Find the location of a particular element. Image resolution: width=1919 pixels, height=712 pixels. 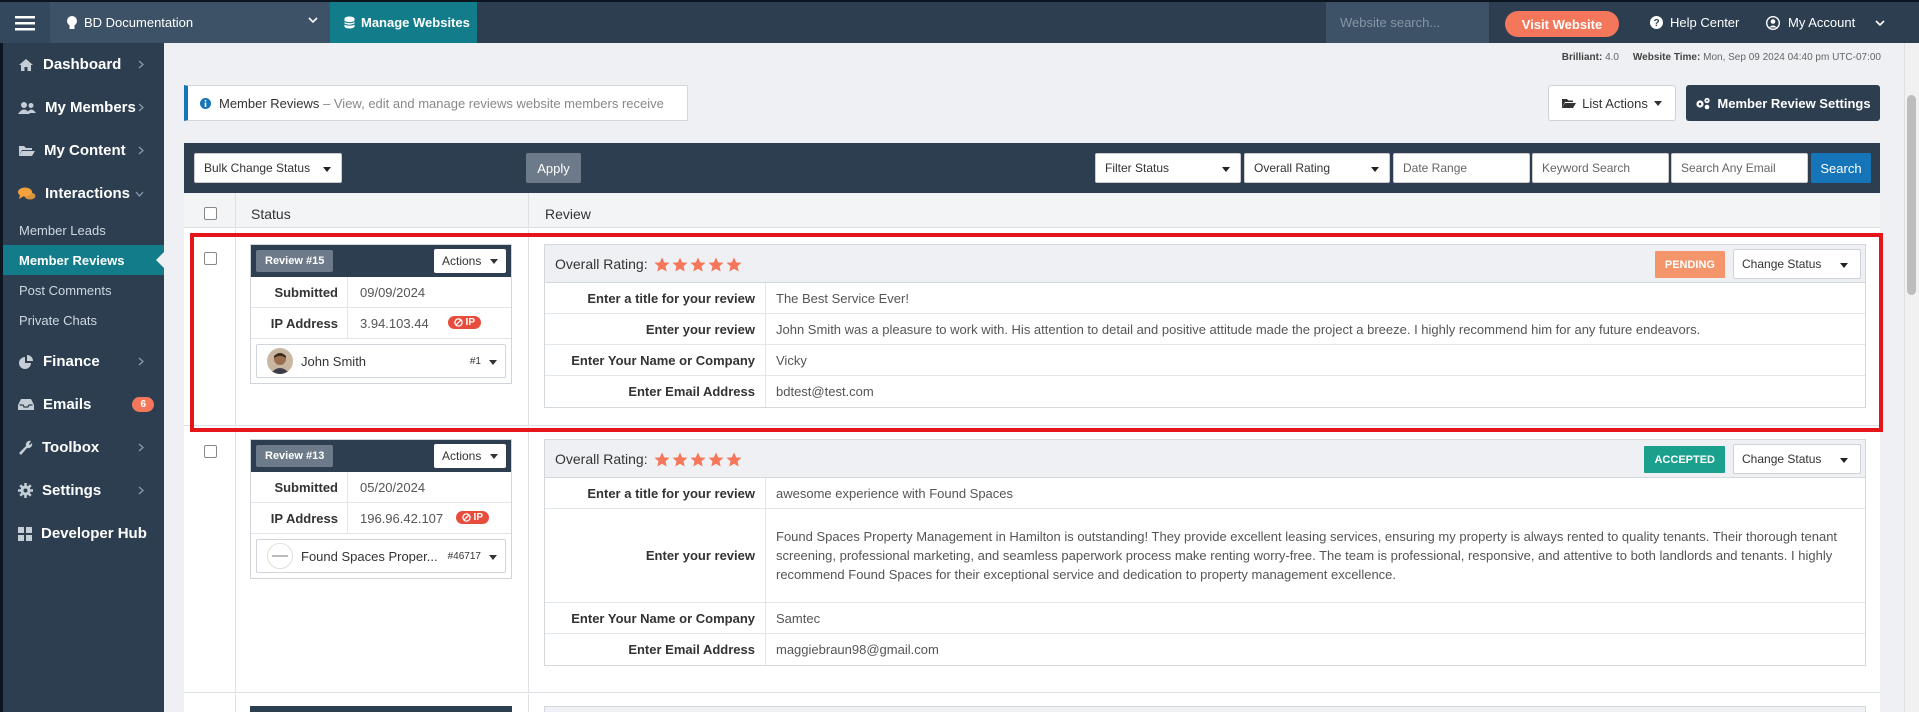

sidebar-item-interactions: Interactions is located at coordinates (83, 193).